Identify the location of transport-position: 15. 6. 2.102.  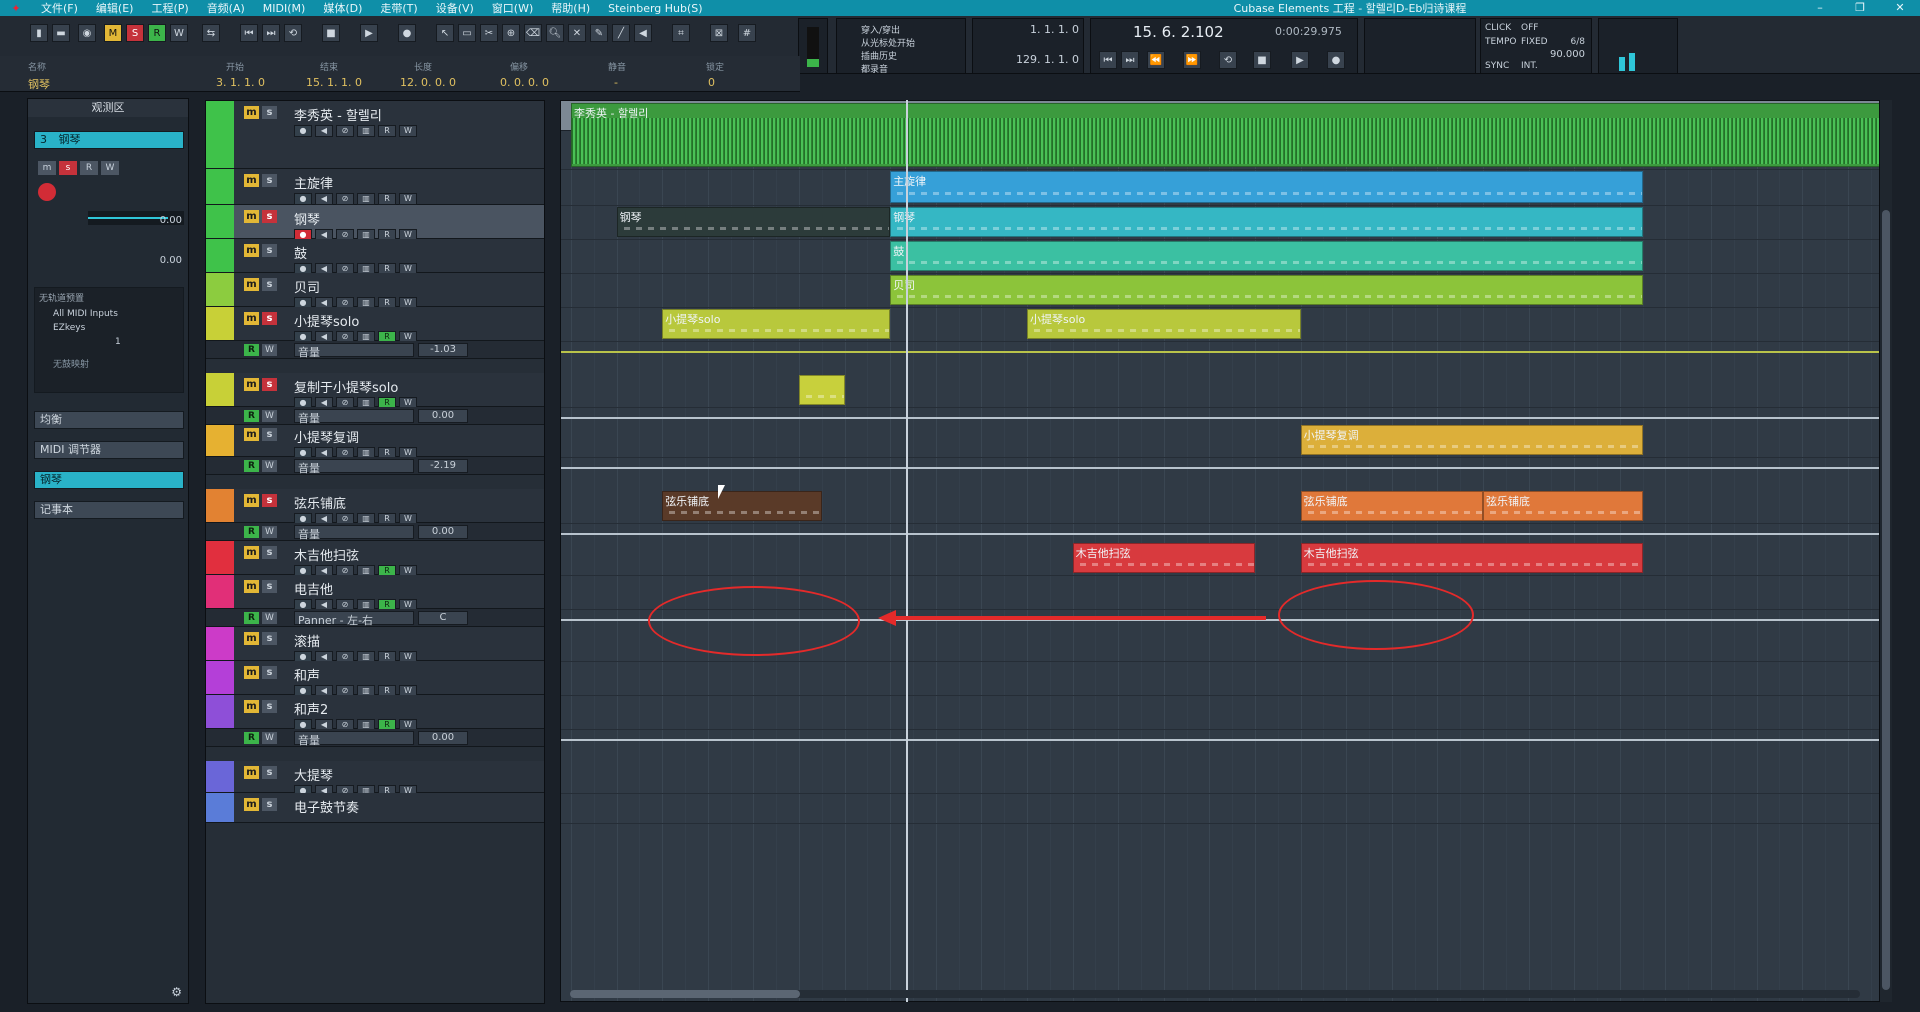
(1178, 32).